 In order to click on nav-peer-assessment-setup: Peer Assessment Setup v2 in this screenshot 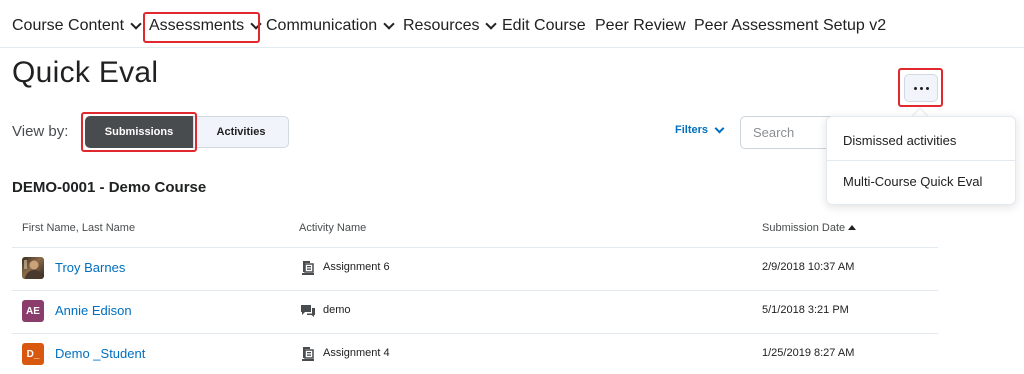, I will do `click(790, 26)`.